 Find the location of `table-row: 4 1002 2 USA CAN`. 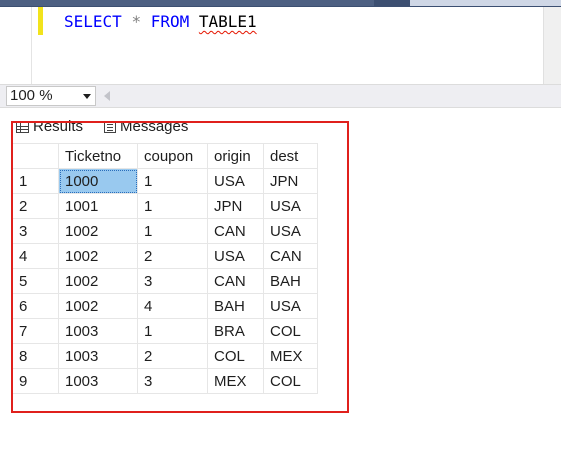

table-row: 4 1002 2 USA CAN is located at coordinates (165, 256).